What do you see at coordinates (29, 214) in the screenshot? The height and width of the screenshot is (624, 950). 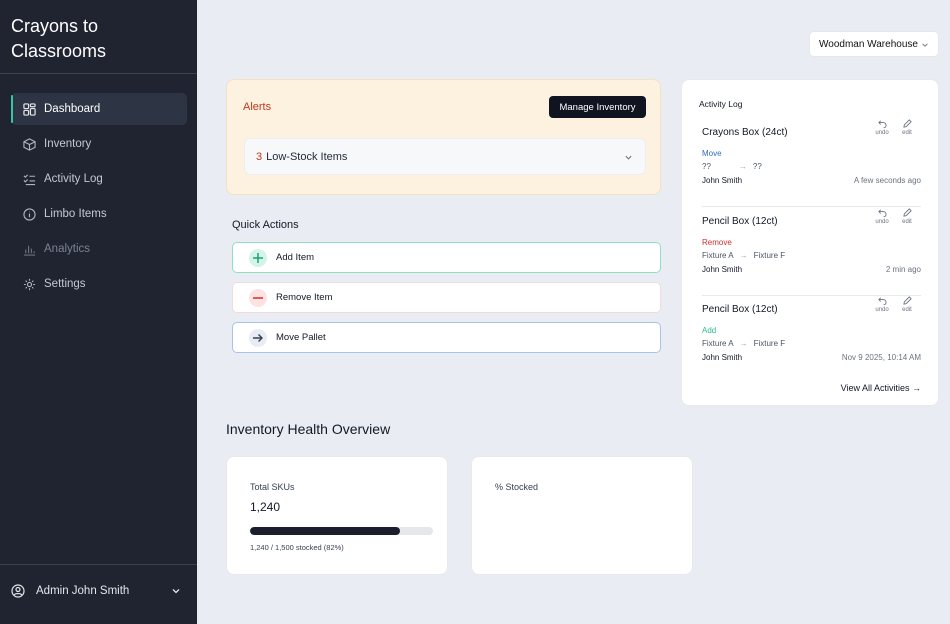 I see `info-circle-icon` at bounding box center [29, 214].